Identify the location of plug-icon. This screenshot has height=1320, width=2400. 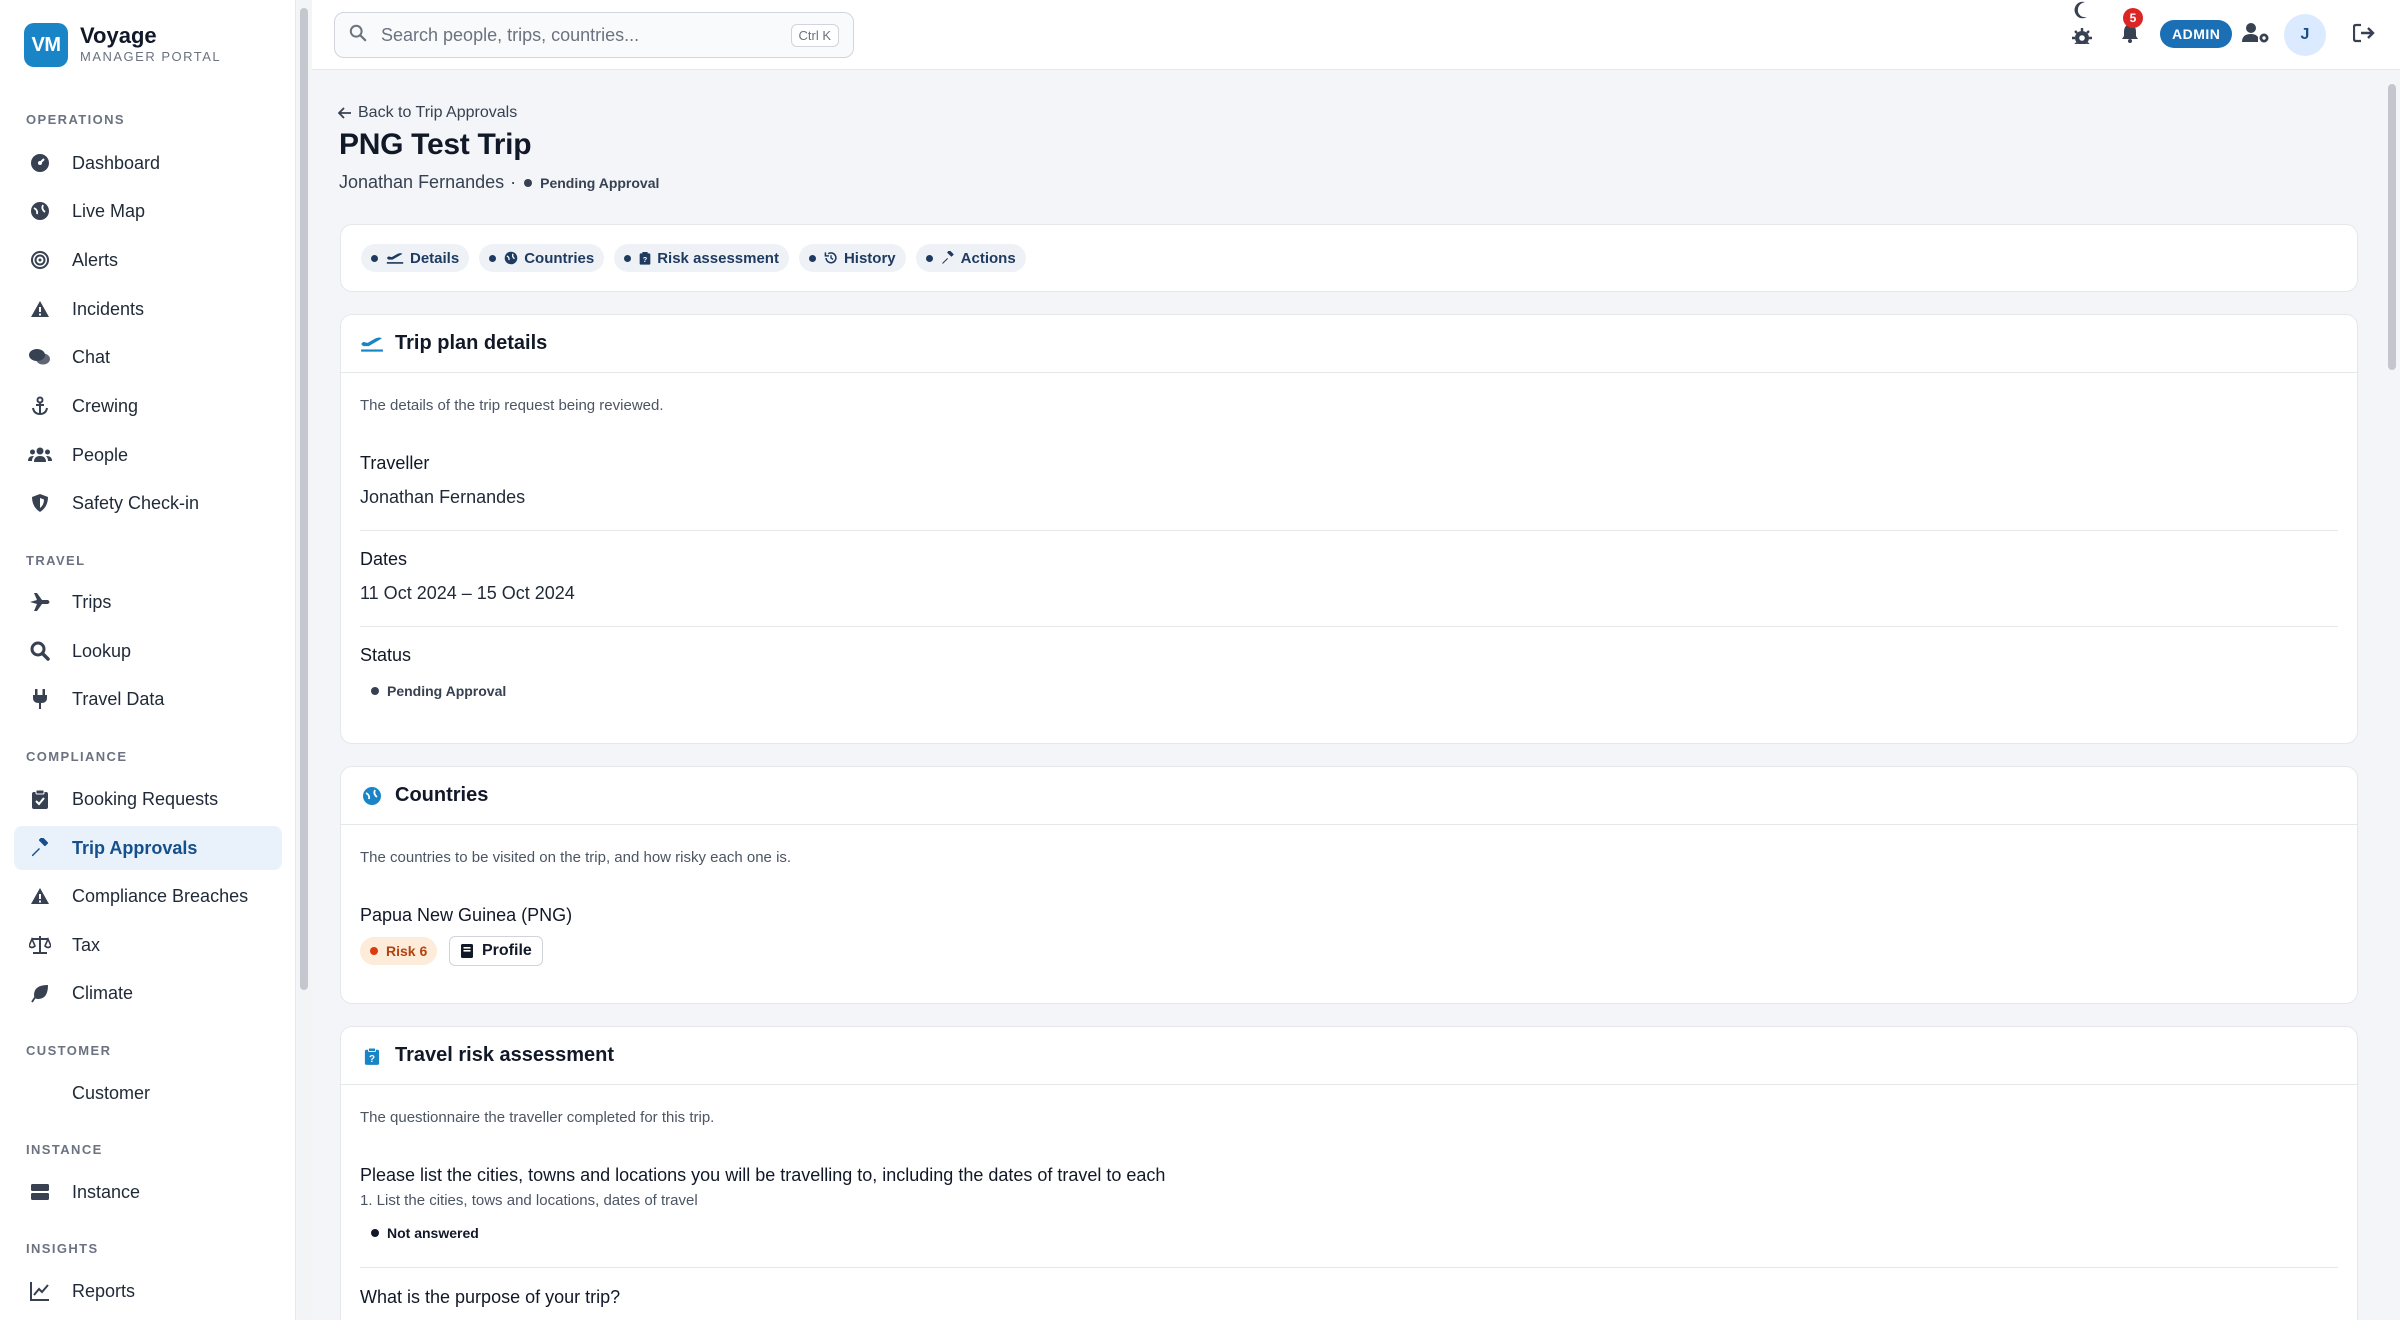
(40, 699).